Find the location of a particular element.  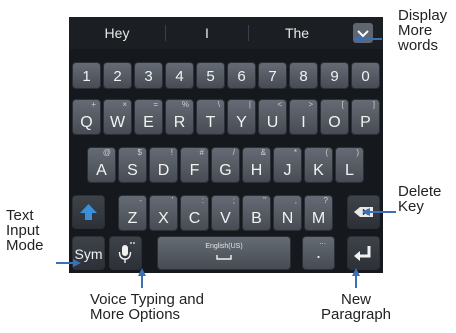

key: :C is located at coordinates (194, 213).